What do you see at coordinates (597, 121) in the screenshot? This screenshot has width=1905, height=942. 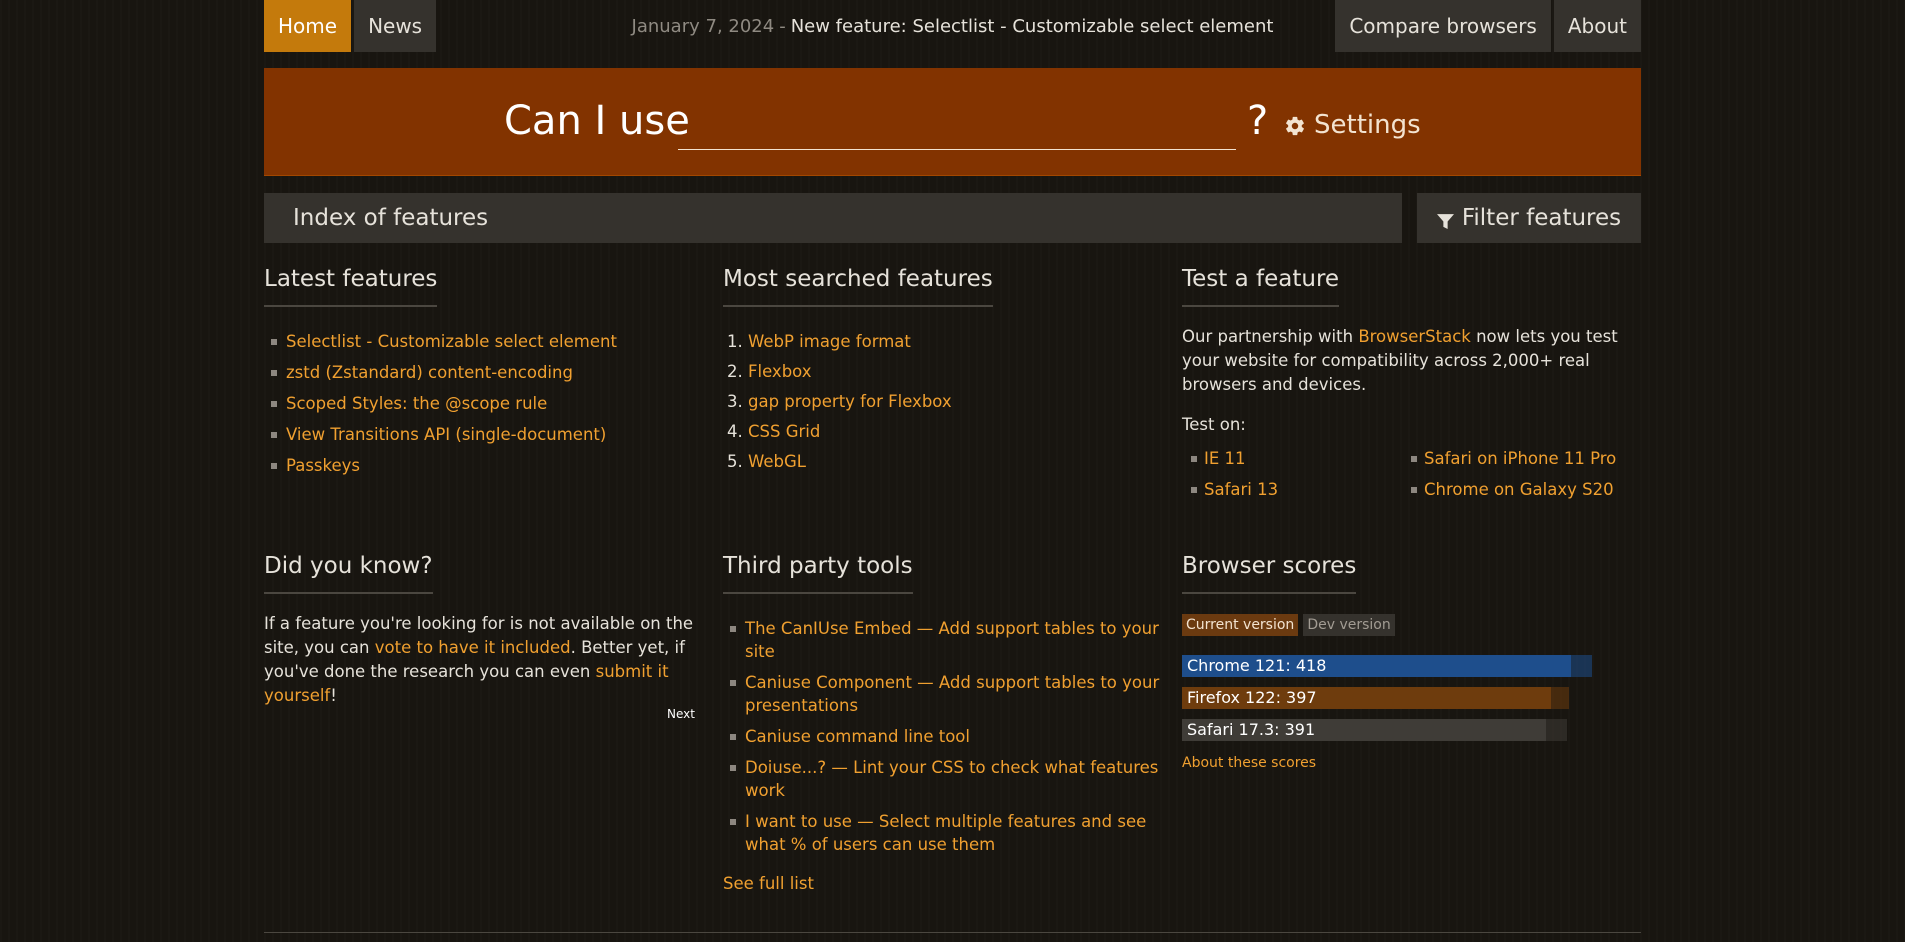 I see `search-prefix: Can I use` at bounding box center [597, 121].